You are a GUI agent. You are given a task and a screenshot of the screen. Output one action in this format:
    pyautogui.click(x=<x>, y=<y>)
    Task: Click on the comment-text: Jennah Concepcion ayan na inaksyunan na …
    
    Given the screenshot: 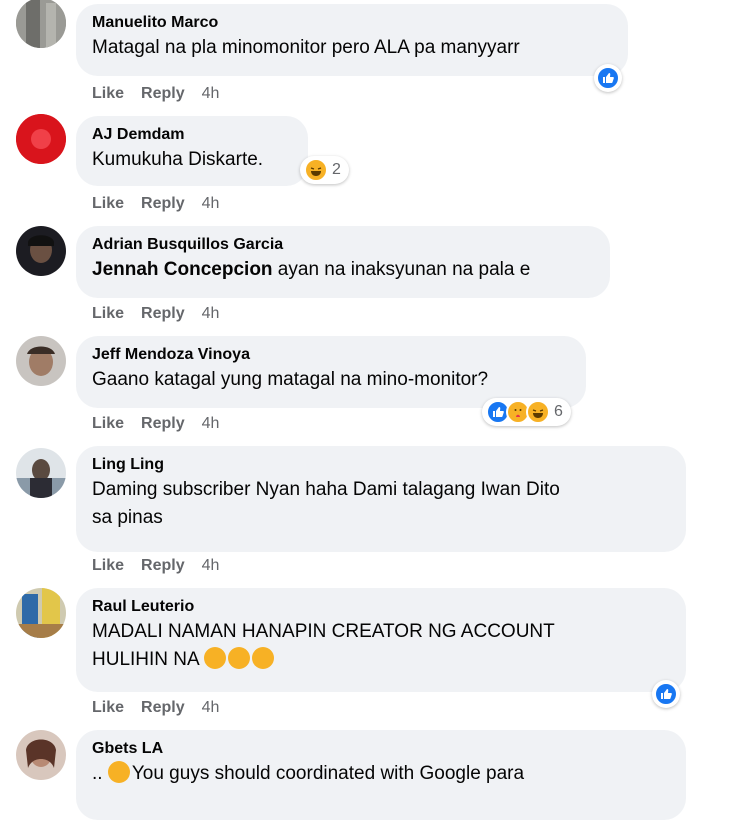 What is the action you would take?
    pyautogui.click(x=343, y=270)
    